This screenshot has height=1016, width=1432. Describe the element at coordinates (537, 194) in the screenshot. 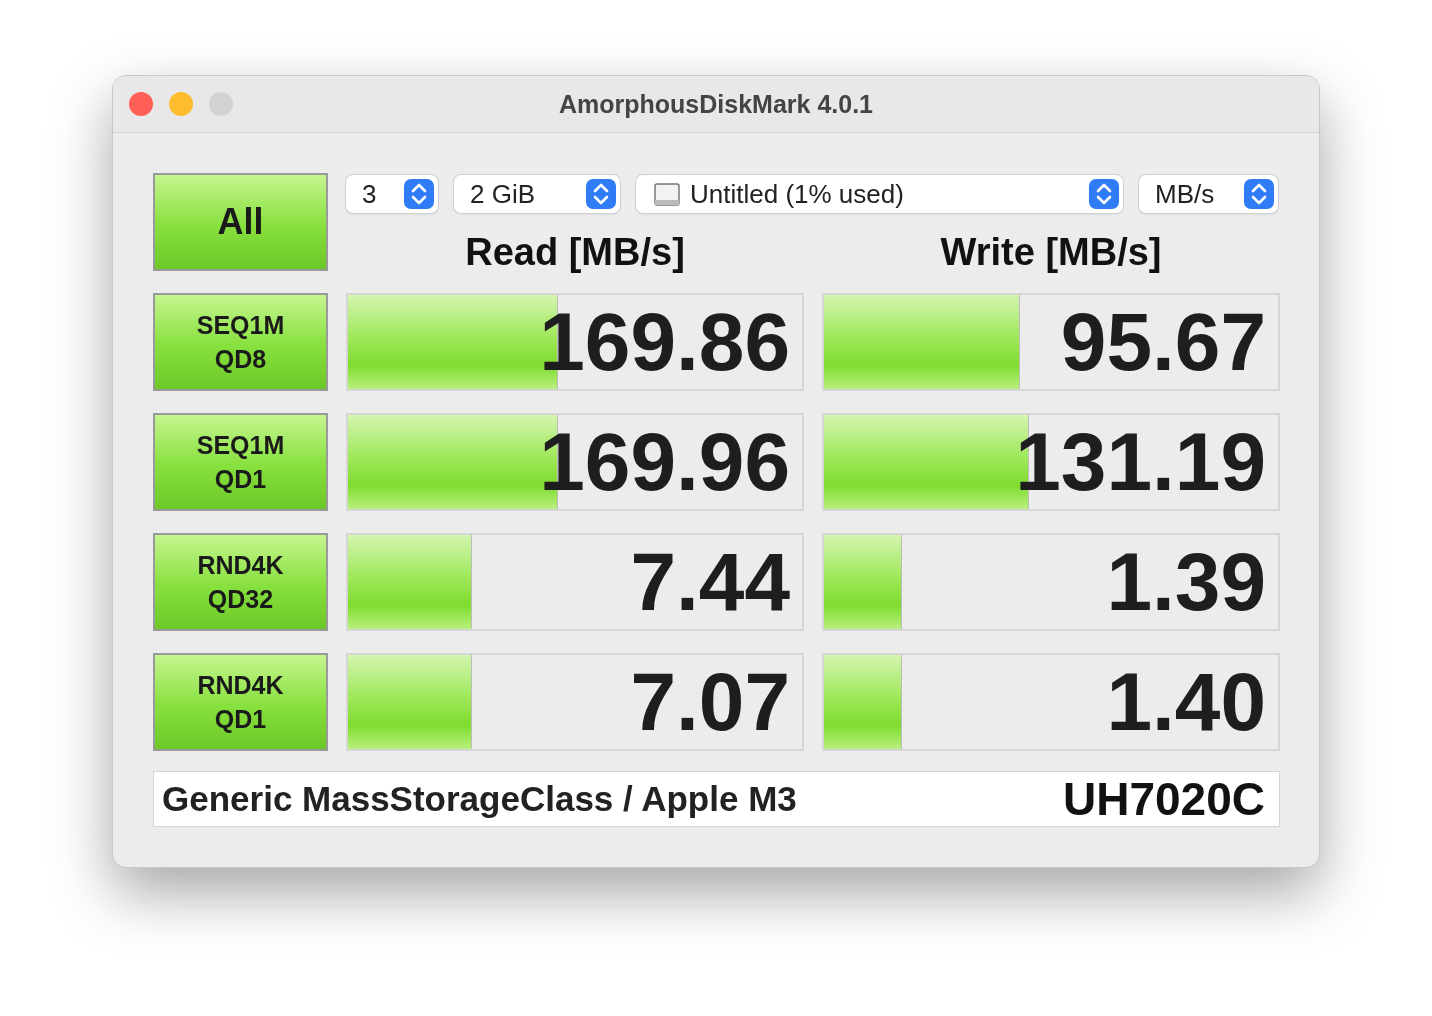

I see `size-dropdown: 2 GiB` at that location.